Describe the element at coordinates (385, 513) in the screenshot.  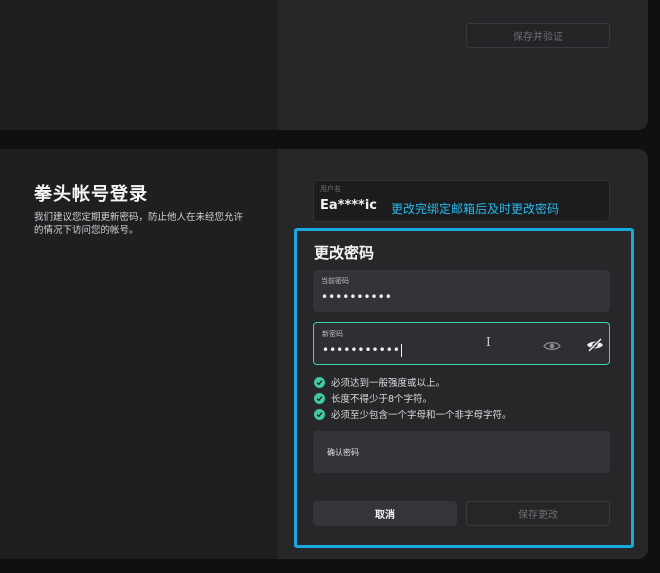
I see `cancel-button: 取消` at that location.